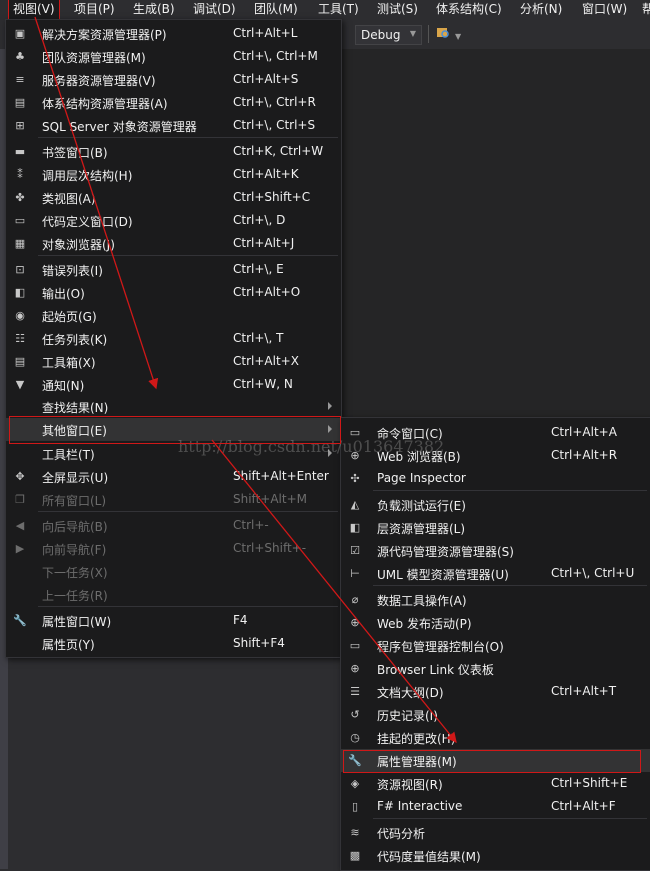 The image size is (650, 871). Describe the element at coordinates (173, 33) in the screenshot. I see `menu-item: ▣ 解决方案资源管理器(P) Ctrl+Alt+L` at that location.